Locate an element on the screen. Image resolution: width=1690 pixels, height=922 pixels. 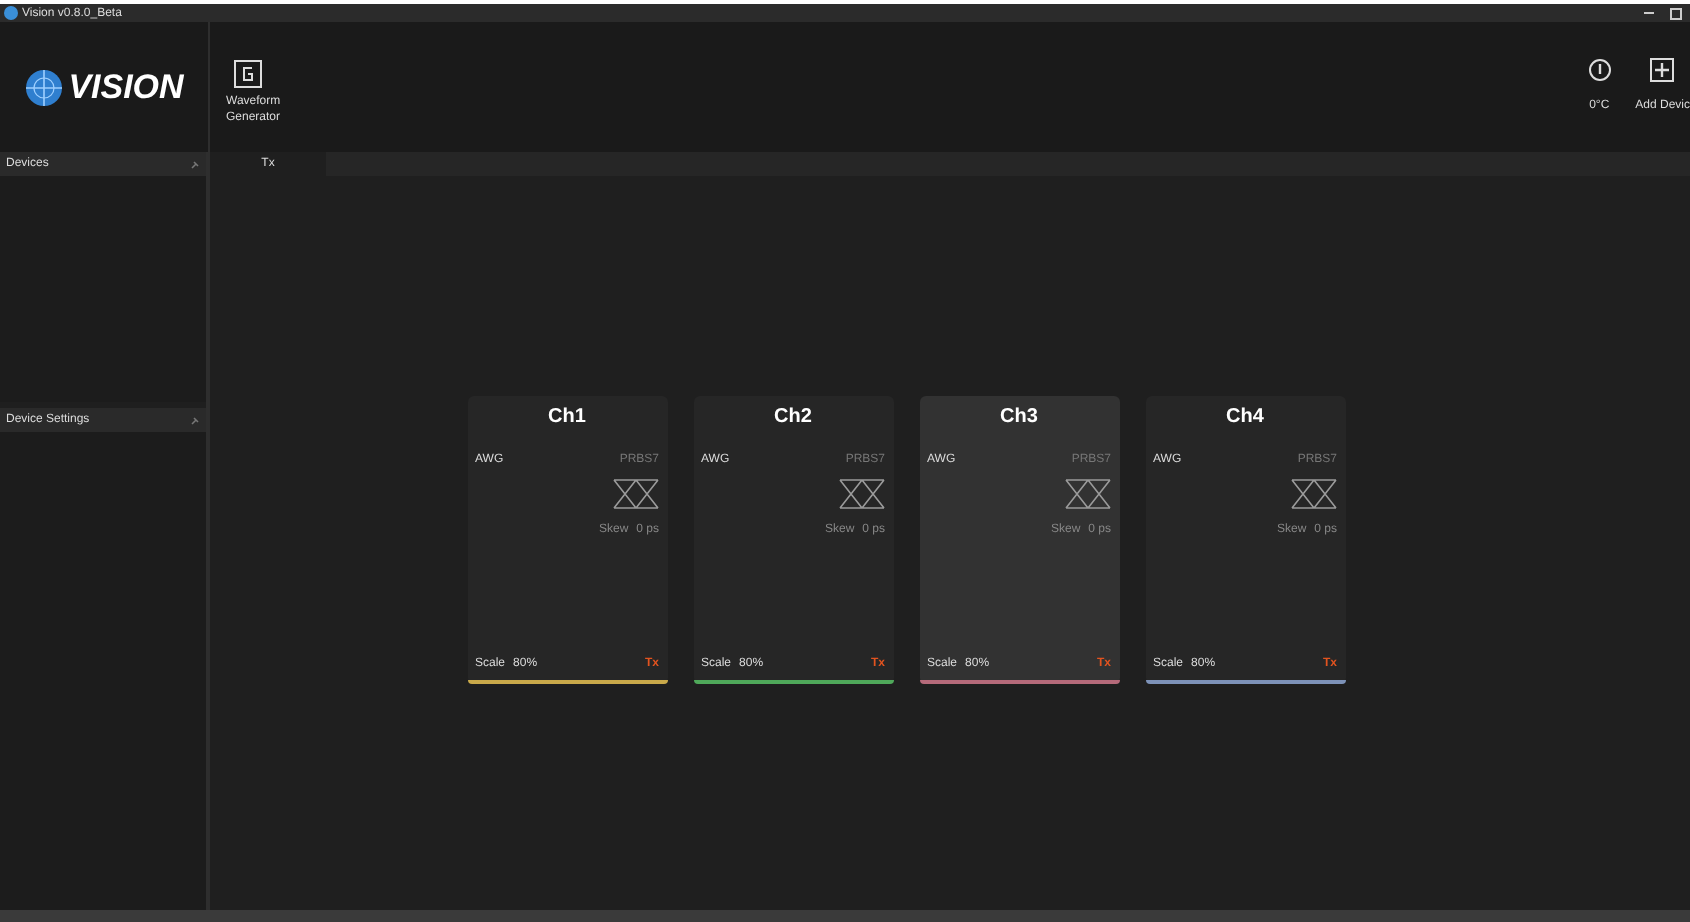
channel-title: Ch1 is located at coordinates (567, 417).